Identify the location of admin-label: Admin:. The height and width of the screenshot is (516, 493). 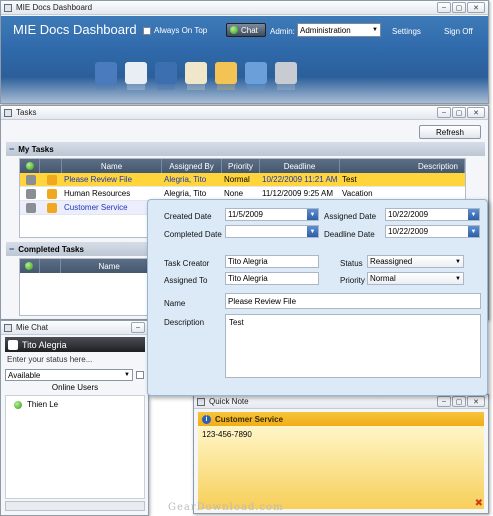
(282, 31).